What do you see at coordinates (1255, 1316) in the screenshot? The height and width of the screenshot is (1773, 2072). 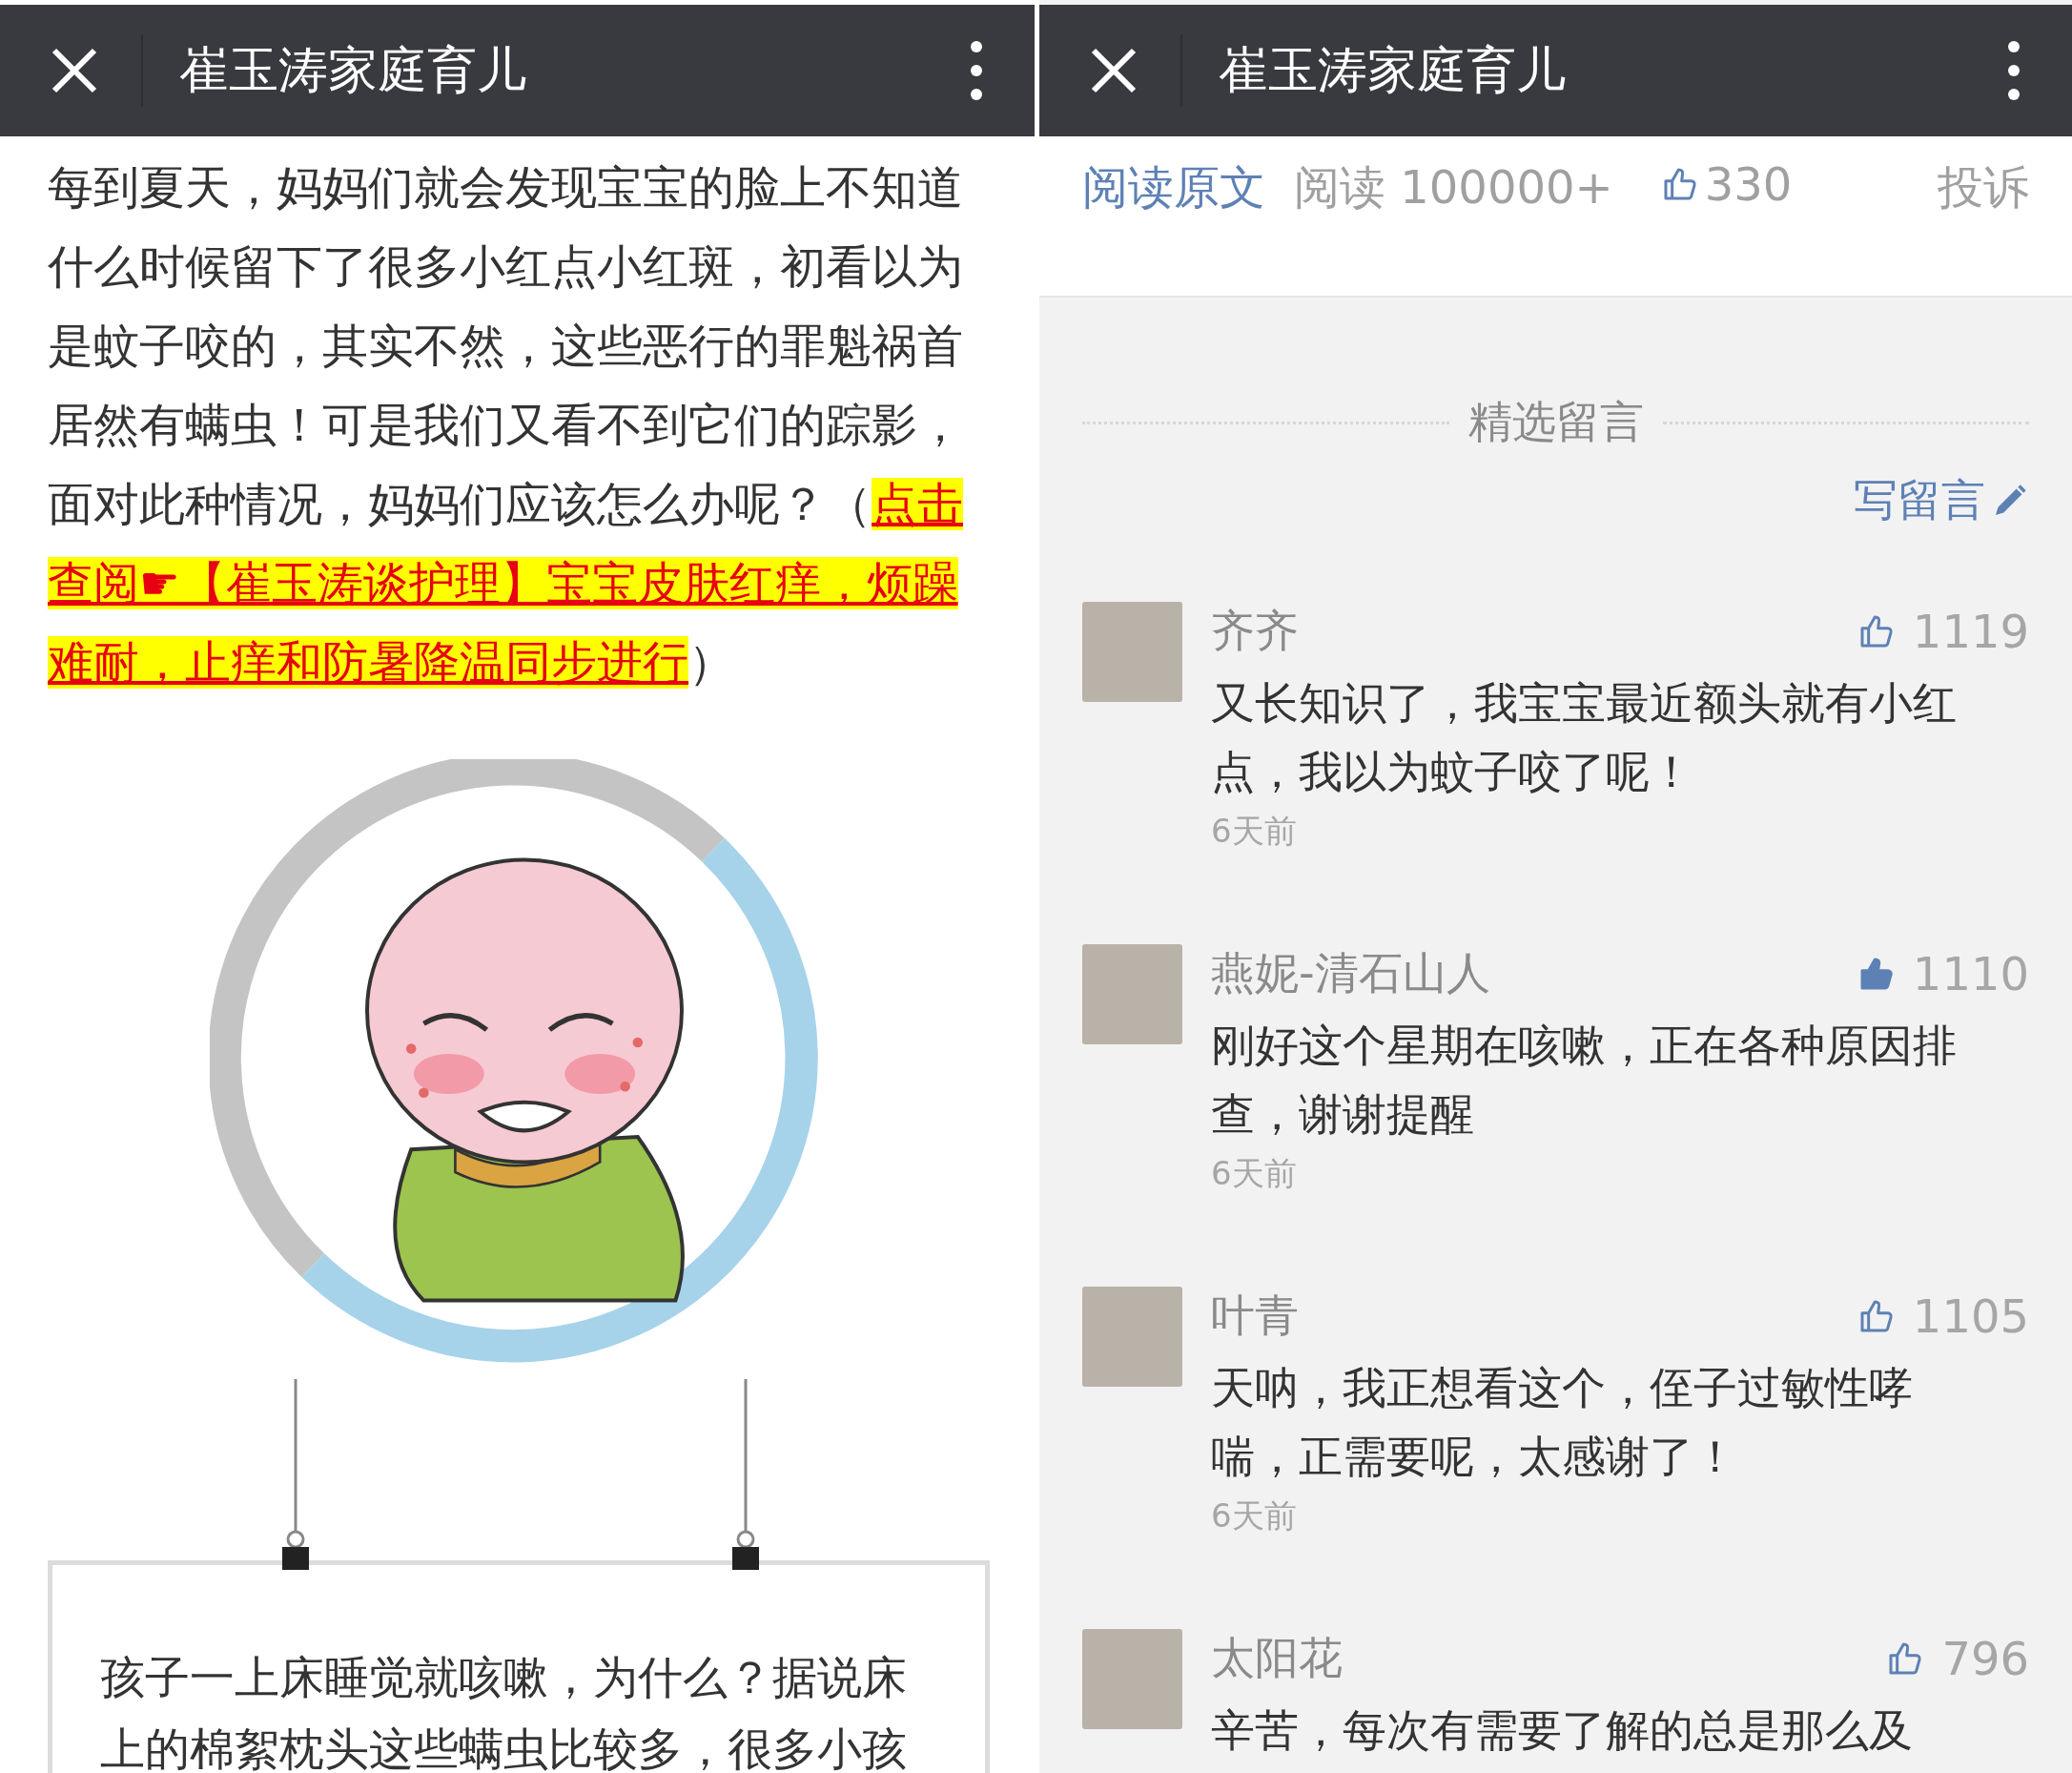 I see `commenter-name: 叶青` at bounding box center [1255, 1316].